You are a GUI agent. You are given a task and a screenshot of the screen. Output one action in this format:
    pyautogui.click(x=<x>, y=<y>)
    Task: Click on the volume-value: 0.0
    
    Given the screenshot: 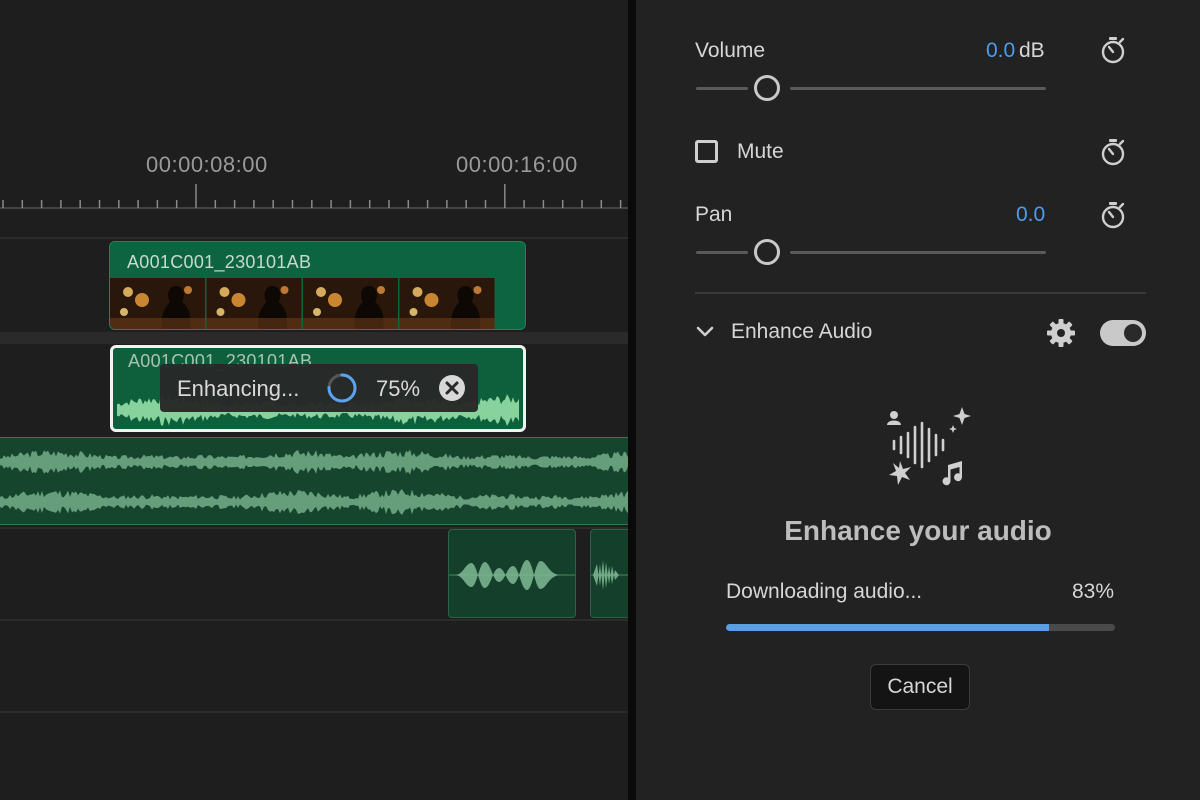 What is the action you would take?
    pyautogui.click(x=1000, y=51)
    